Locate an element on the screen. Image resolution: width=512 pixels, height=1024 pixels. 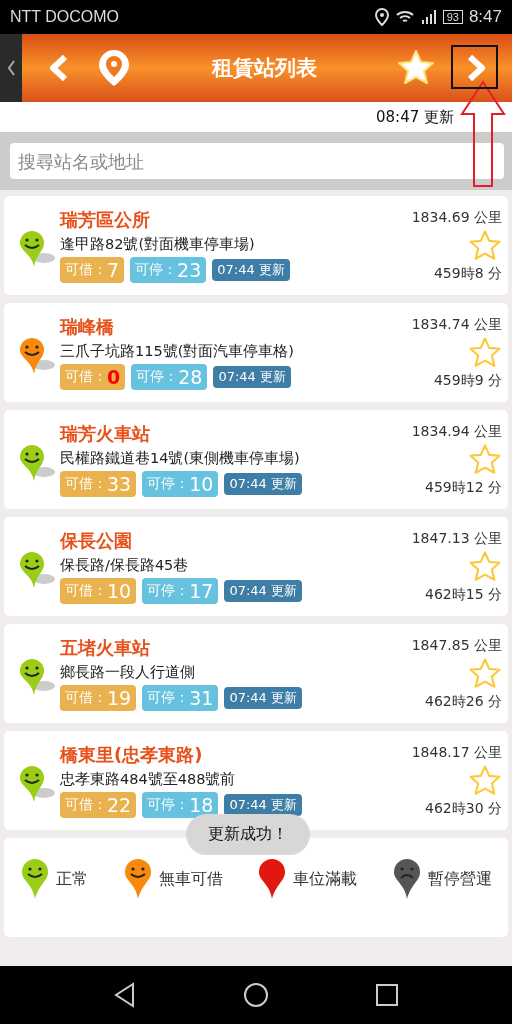
update-time: 08:47 更新 is located at coordinates (415, 117).